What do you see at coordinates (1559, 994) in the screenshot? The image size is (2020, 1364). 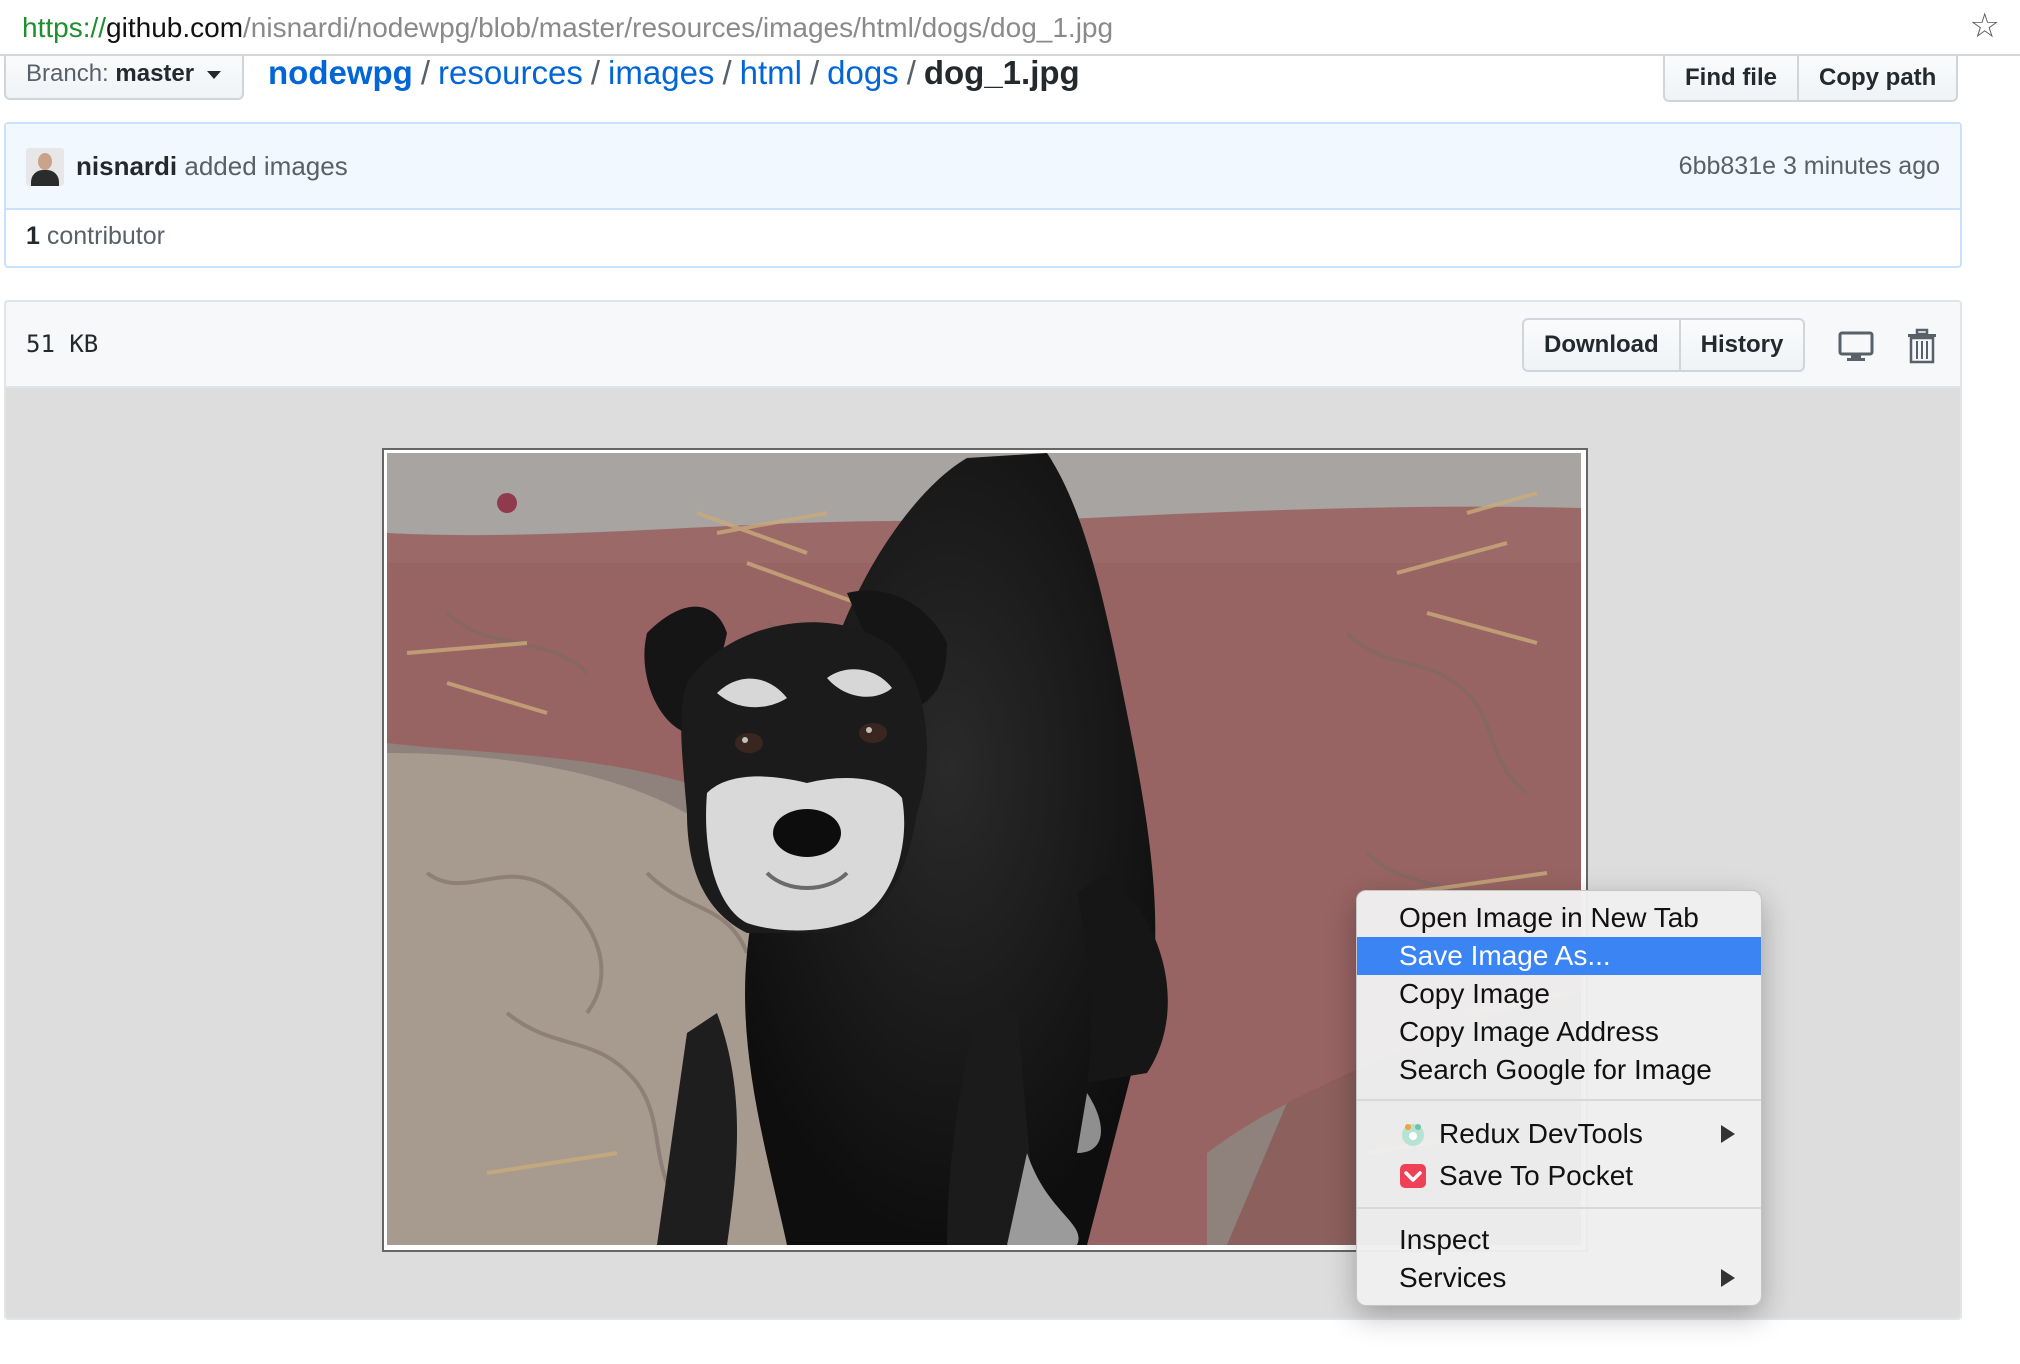 I see `menu-item-copy-image: Copy Image` at bounding box center [1559, 994].